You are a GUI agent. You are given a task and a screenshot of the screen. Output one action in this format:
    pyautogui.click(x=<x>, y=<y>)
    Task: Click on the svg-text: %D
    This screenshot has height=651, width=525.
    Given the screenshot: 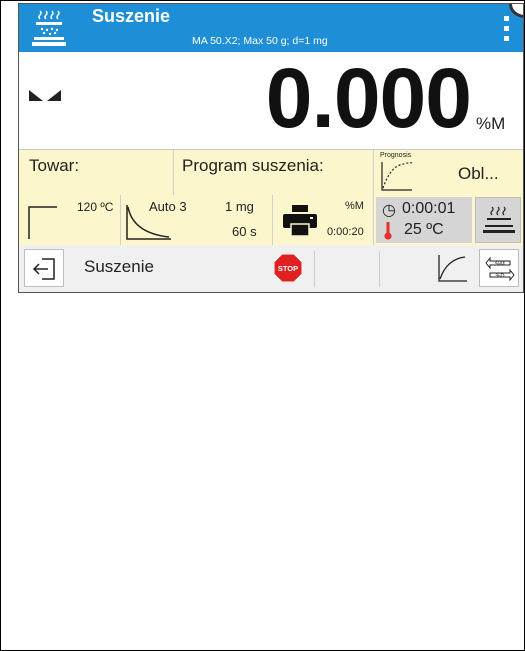 What is the action you would take?
    pyautogui.click(x=500, y=277)
    